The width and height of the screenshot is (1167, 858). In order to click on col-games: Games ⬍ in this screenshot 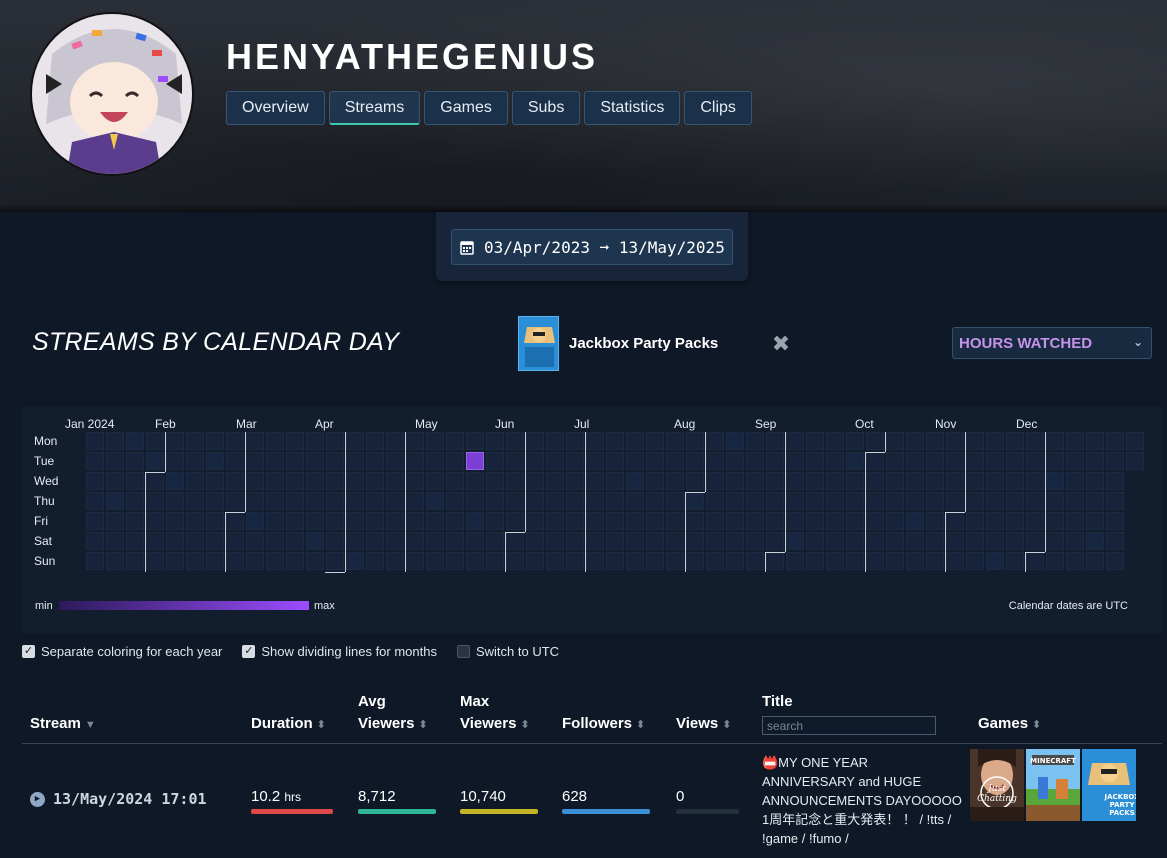, I will do `click(1009, 724)`.